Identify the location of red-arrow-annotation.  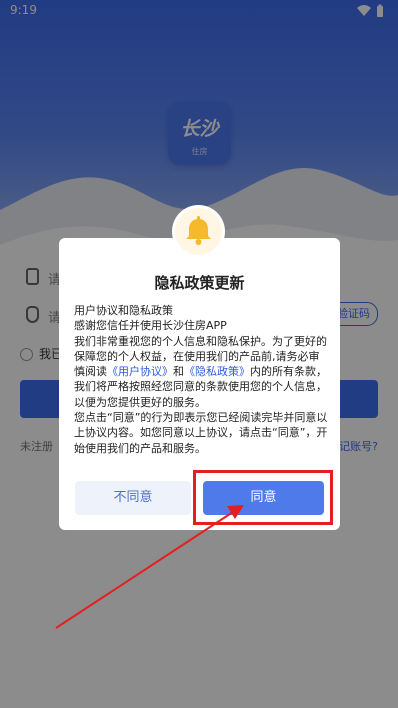
(149, 567).